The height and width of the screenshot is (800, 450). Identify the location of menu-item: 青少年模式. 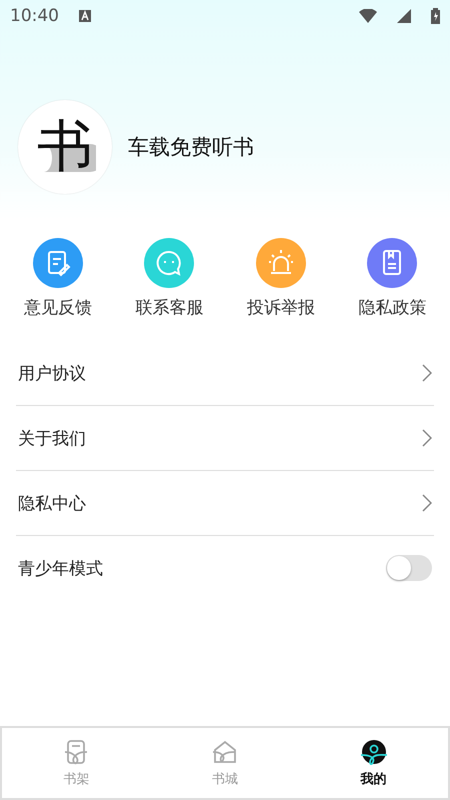
(60, 568).